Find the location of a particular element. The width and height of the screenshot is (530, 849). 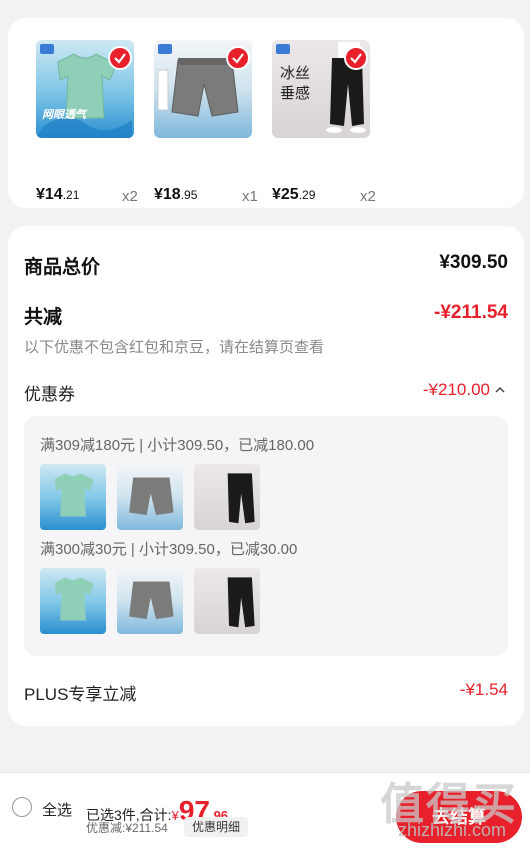

total-price-value: ¥309.50 is located at coordinates (473, 262).